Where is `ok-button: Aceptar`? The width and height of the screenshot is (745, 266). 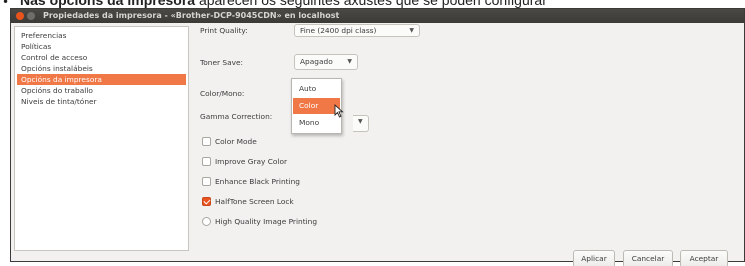
ok-button: Aceptar is located at coordinates (704, 258).